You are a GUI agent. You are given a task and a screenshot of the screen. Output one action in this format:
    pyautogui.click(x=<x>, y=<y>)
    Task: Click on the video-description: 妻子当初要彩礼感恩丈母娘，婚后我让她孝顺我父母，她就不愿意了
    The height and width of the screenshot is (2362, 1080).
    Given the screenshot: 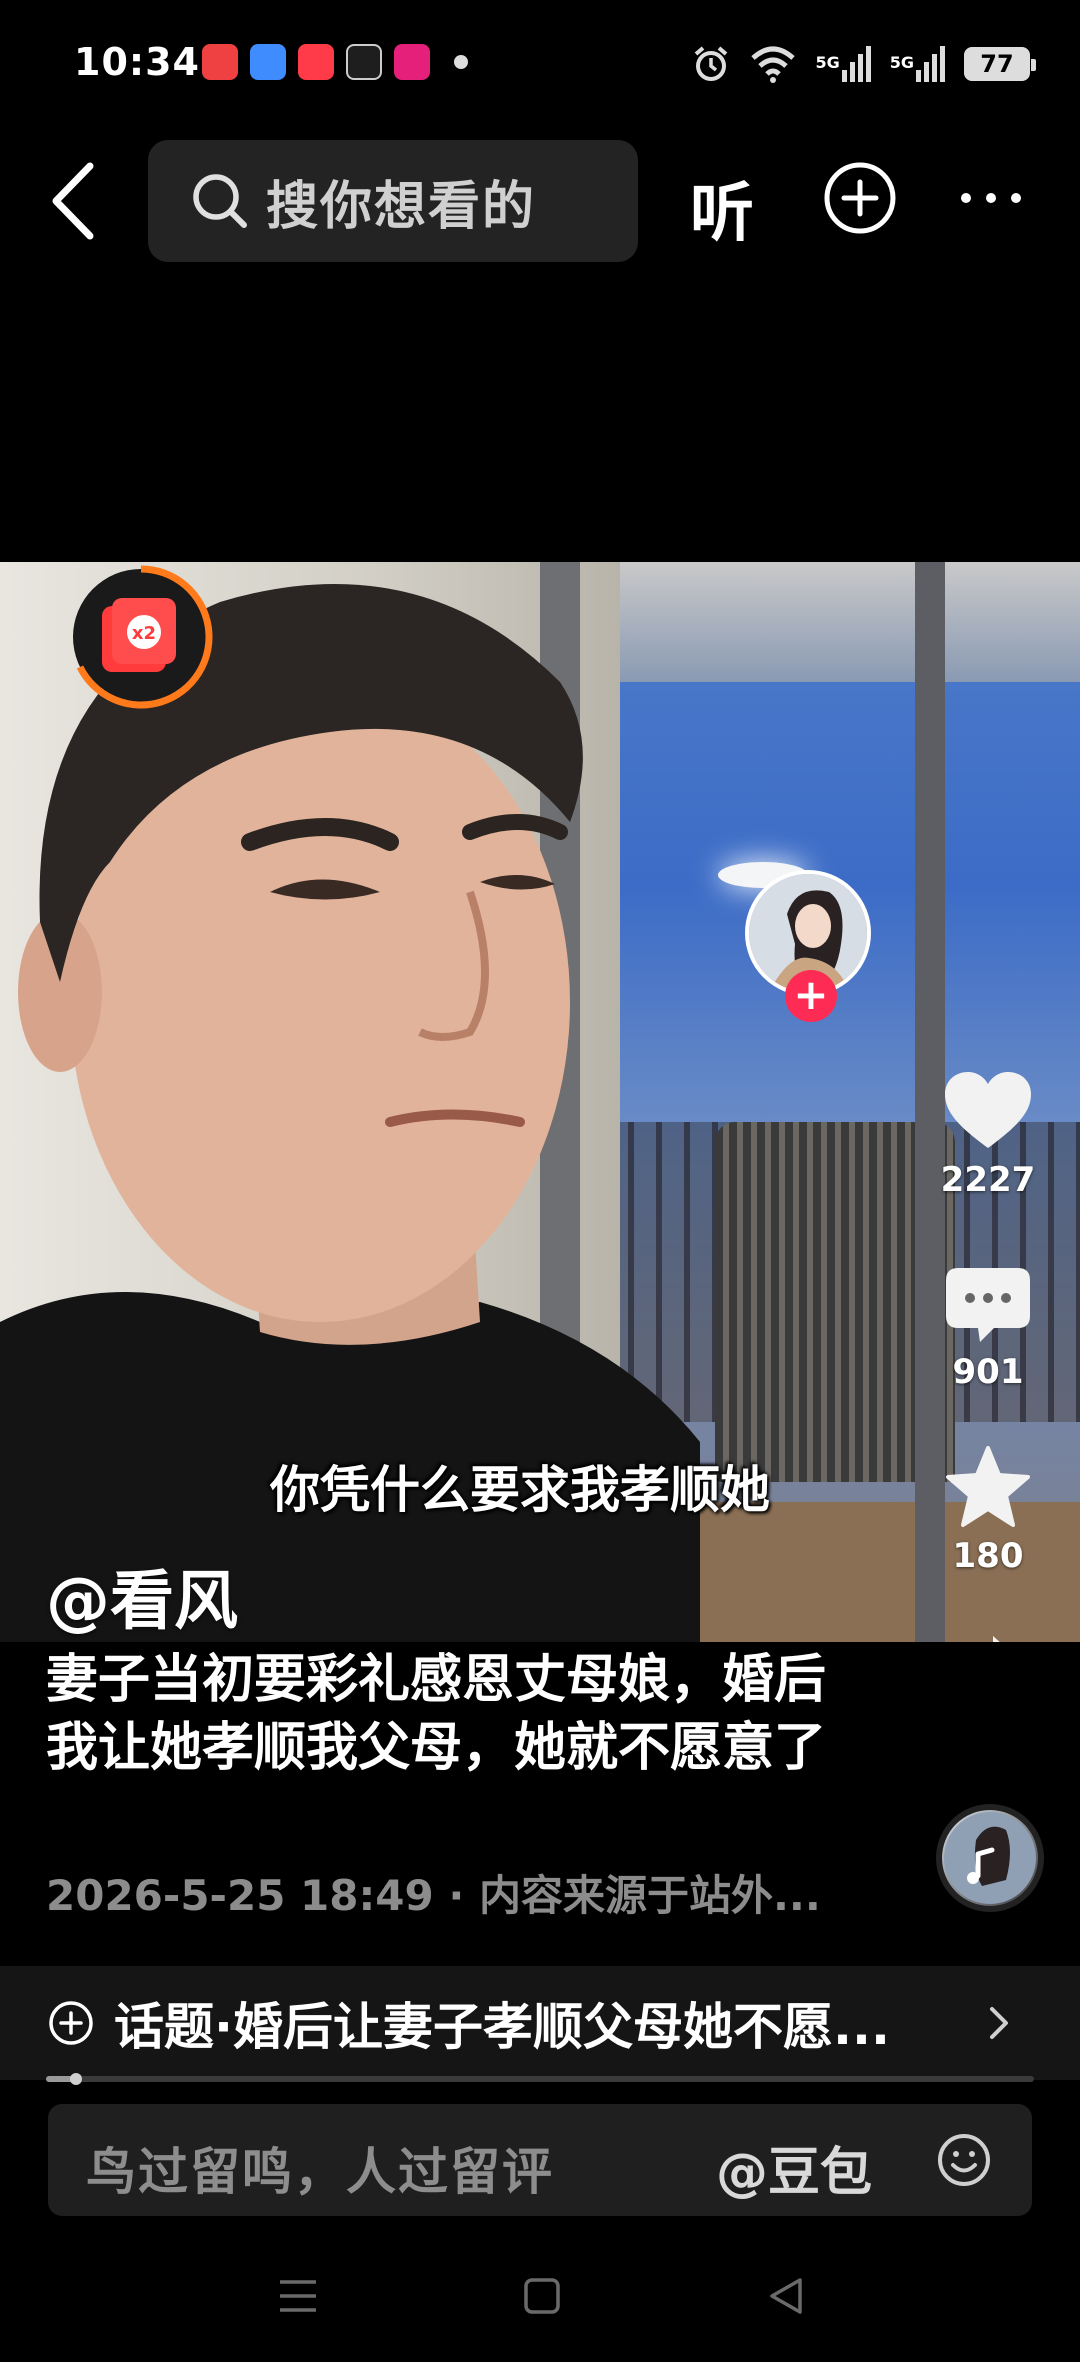 What is the action you would take?
    pyautogui.click(x=436, y=1714)
    